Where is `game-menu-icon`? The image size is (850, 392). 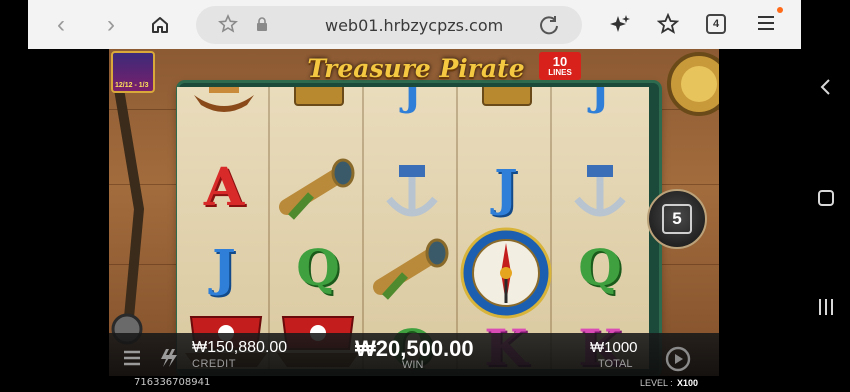
game-menu-icon is located at coordinates (132, 358).